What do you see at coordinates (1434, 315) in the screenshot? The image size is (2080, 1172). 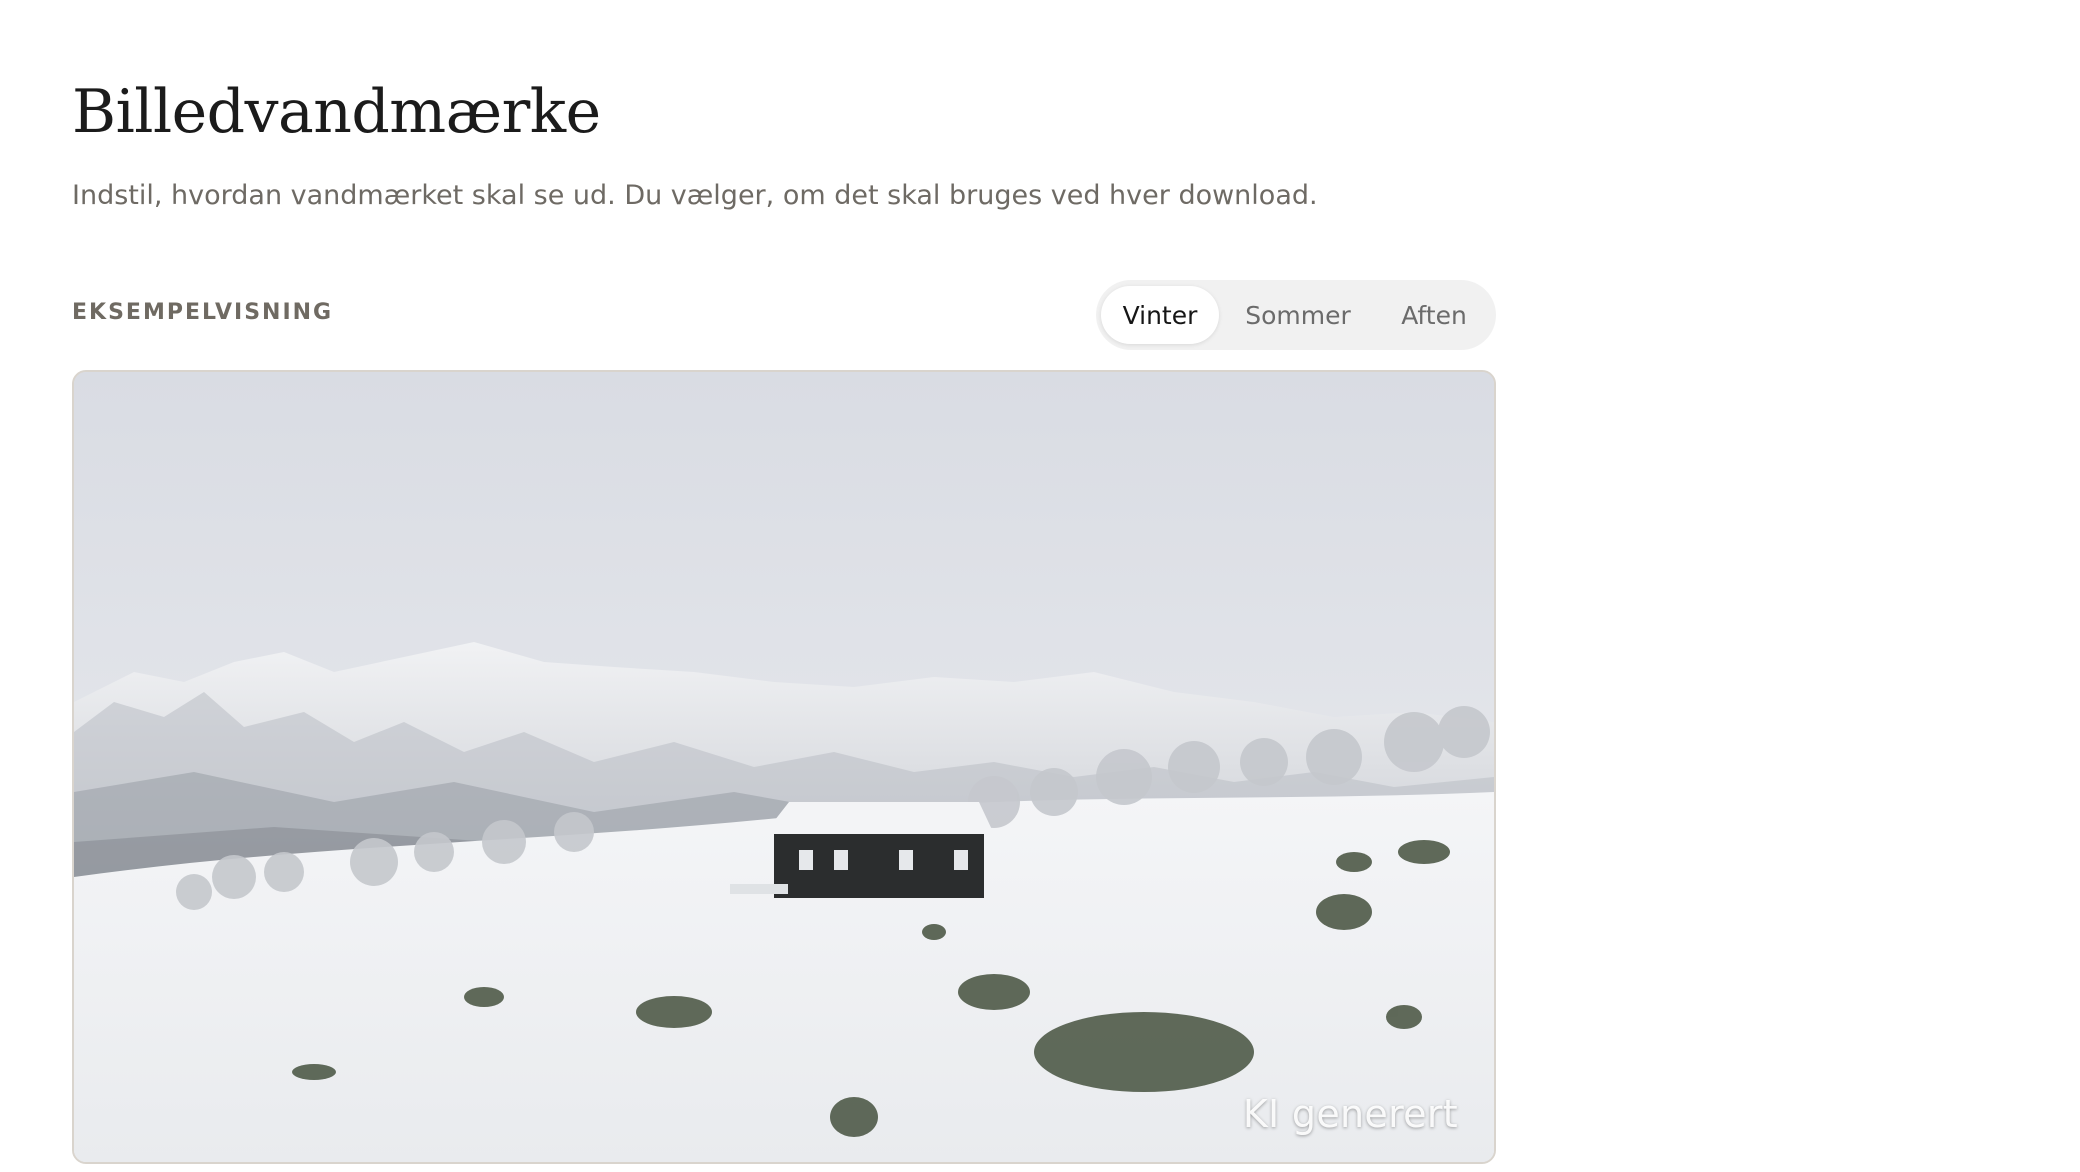 I see `tab-aften: Aften` at bounding box center [1434, 315].